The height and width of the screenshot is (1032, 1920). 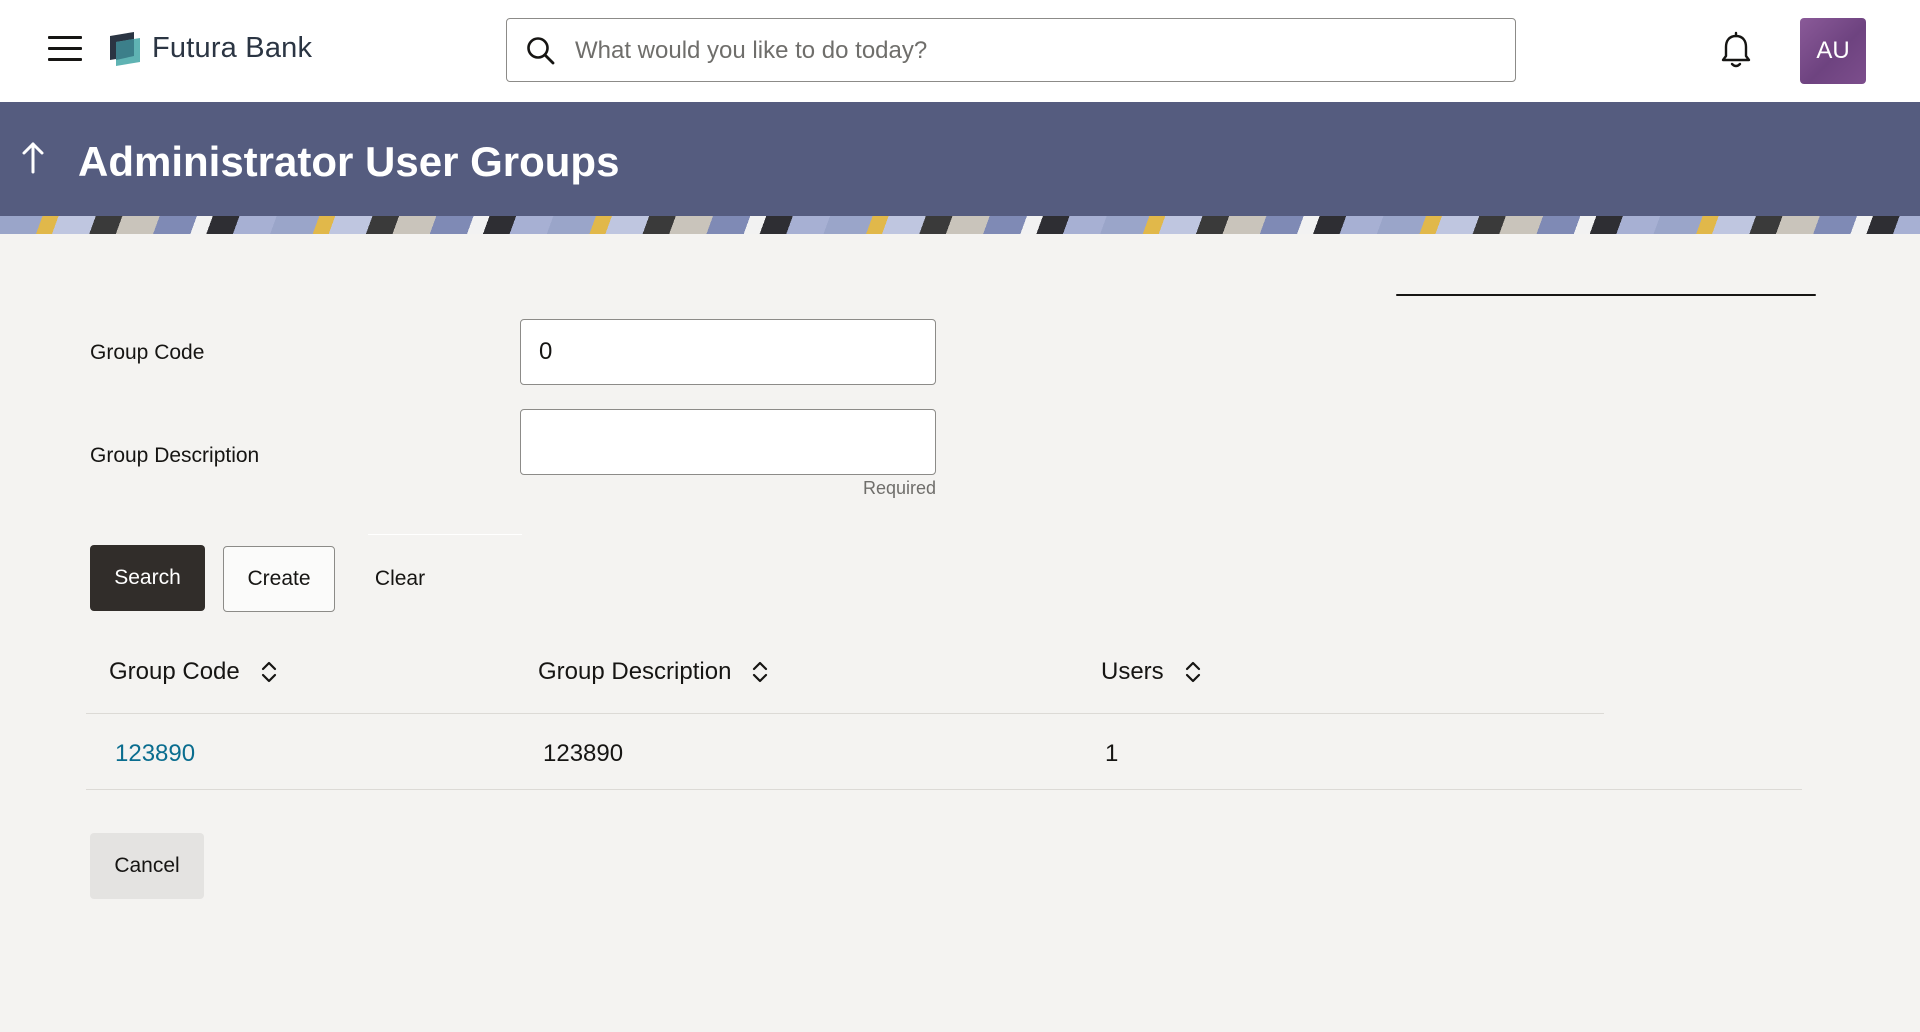 I want to click on avatar-initials: AU, so click(x=1833, y=50).